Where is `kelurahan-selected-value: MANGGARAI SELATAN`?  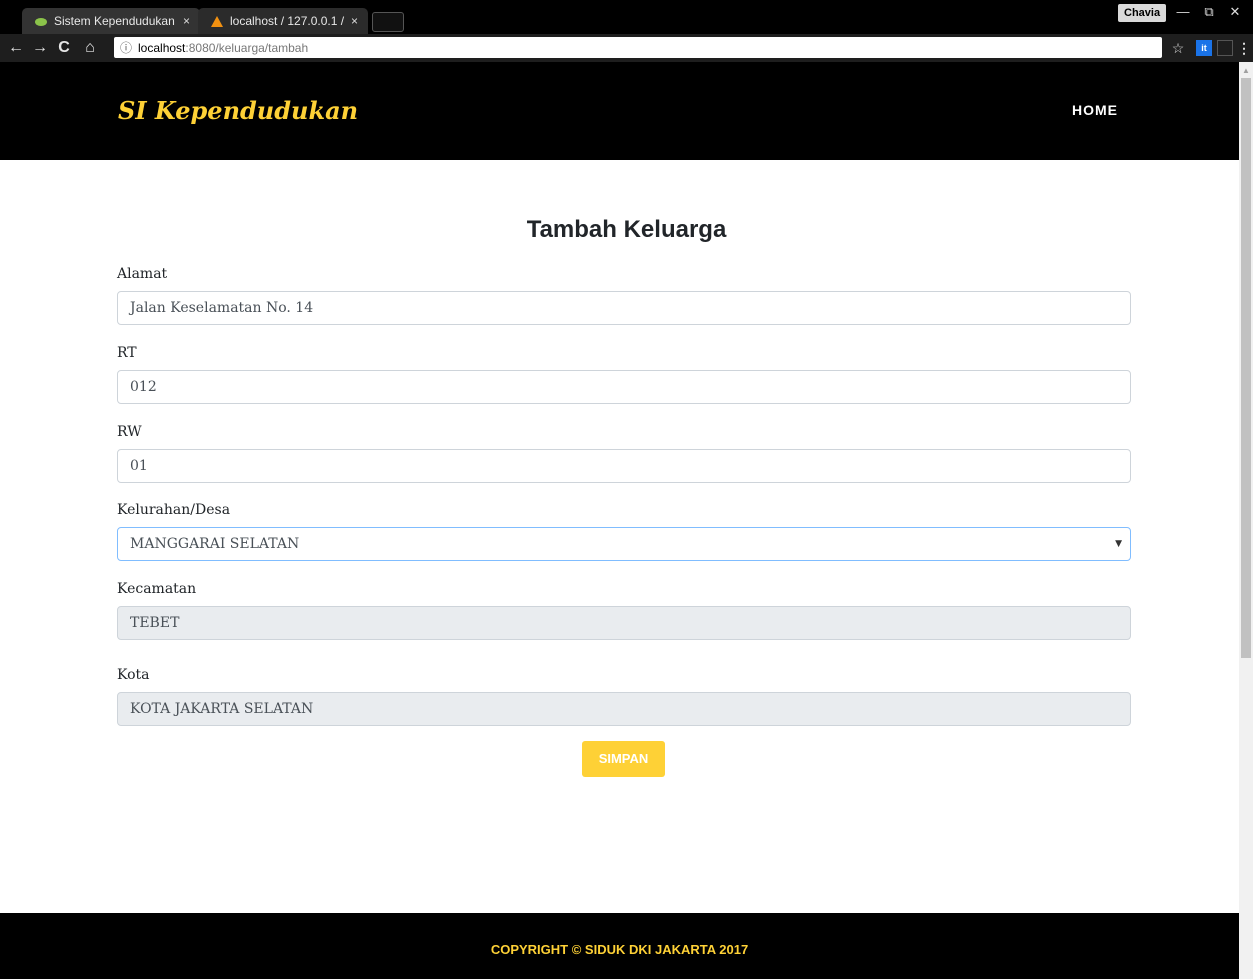
kelurahan-selected-value: MANGGARAI SELATAN is located at coordinates (215, 544).